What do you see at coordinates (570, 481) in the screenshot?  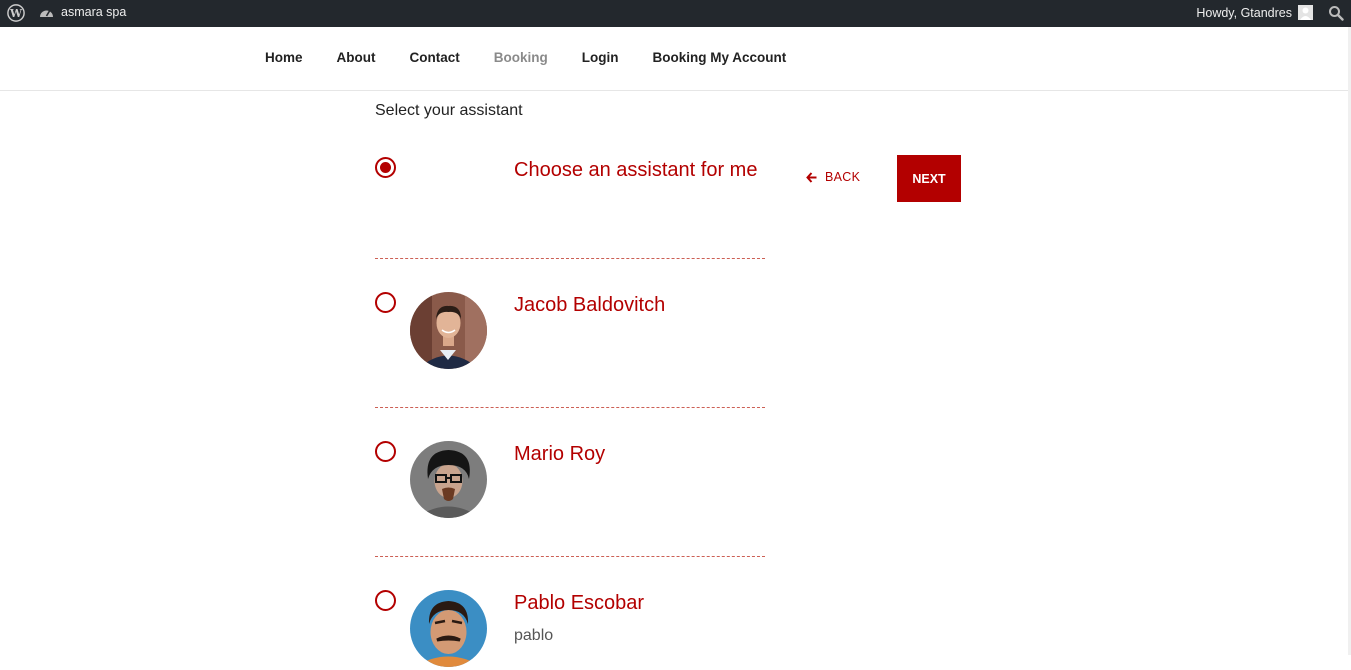 I see `assistant-option-mario-roy: Mario Roy` at bounding box center [570, 481].